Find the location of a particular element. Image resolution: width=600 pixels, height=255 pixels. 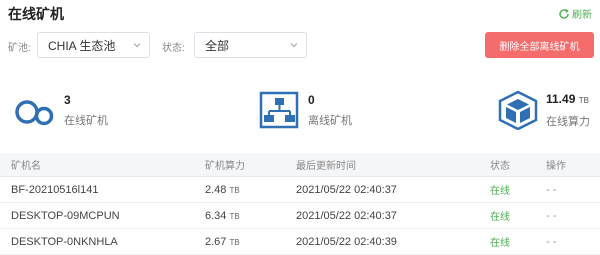

miner-name: DESKTOP-0NKNHLA is located at coordinates (64, 241).